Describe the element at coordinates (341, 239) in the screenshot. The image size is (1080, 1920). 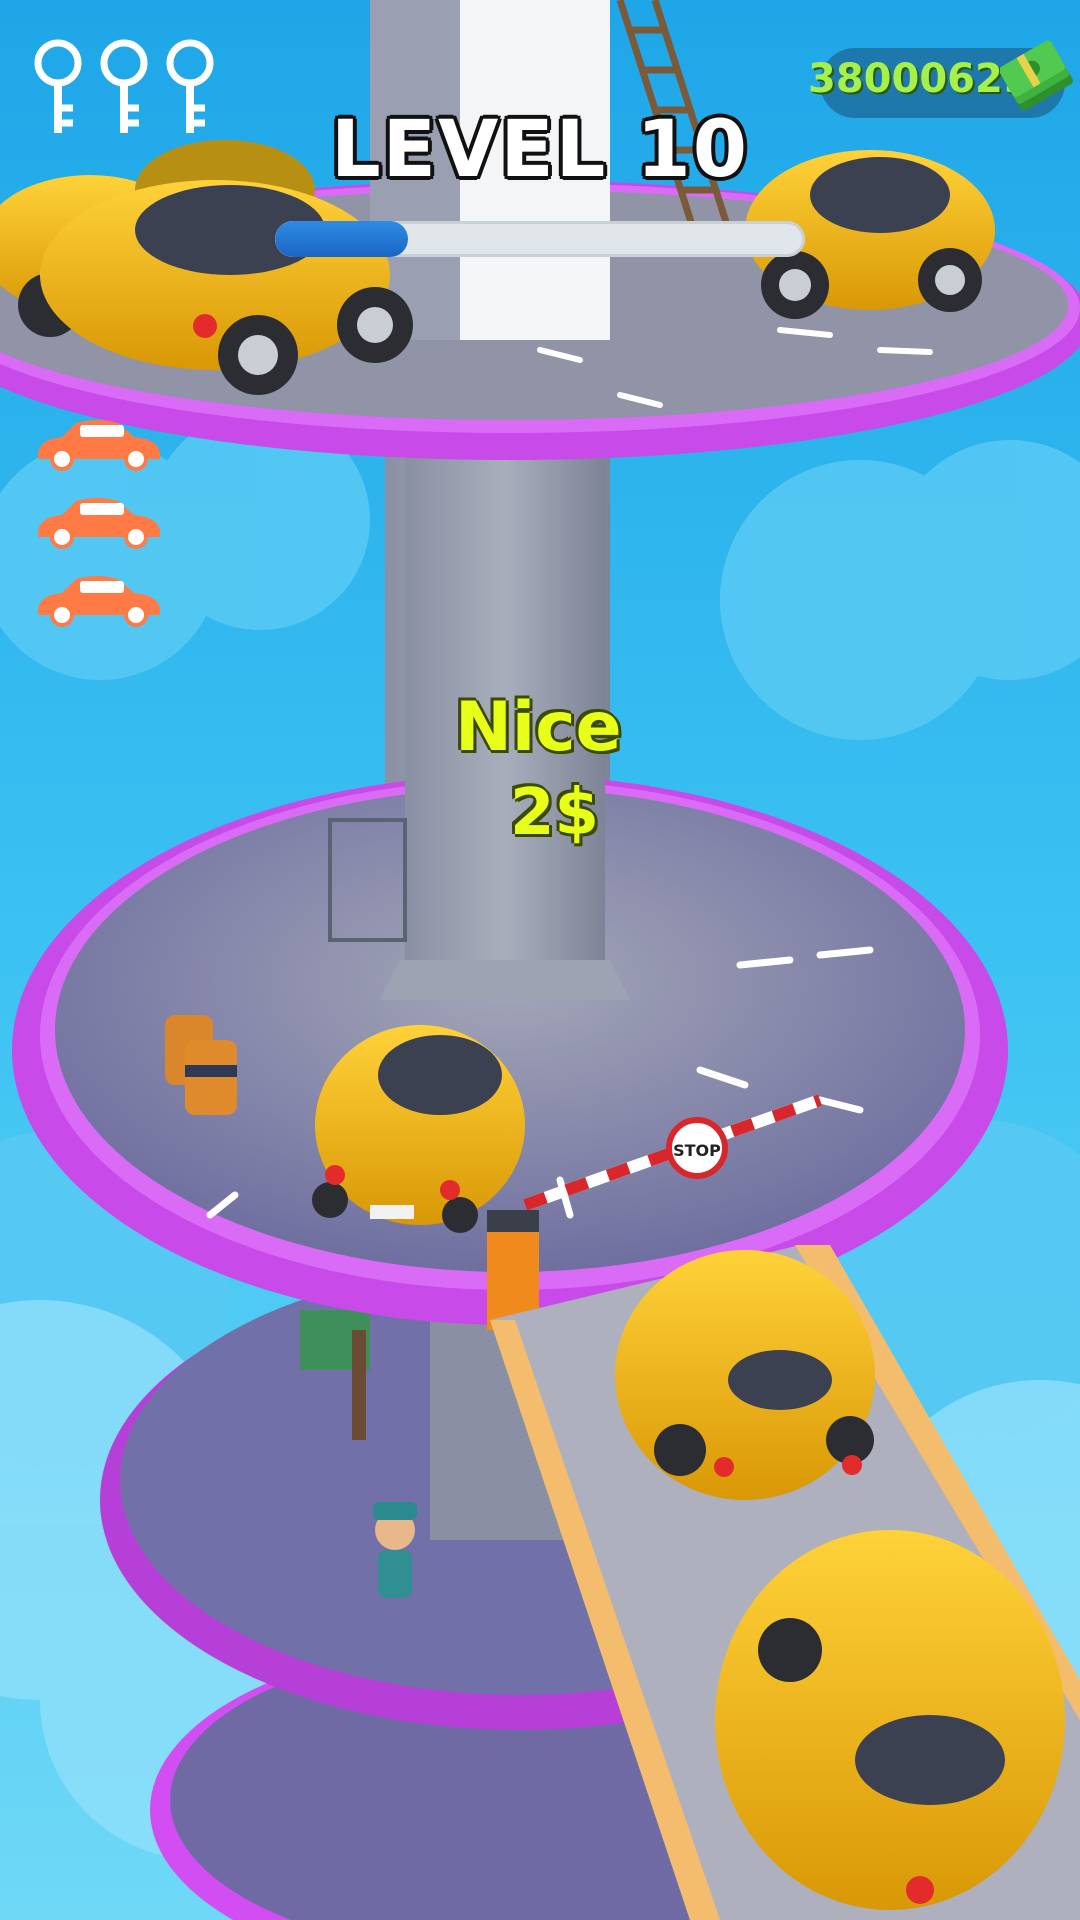
I see `level-progress-fill` at that location.